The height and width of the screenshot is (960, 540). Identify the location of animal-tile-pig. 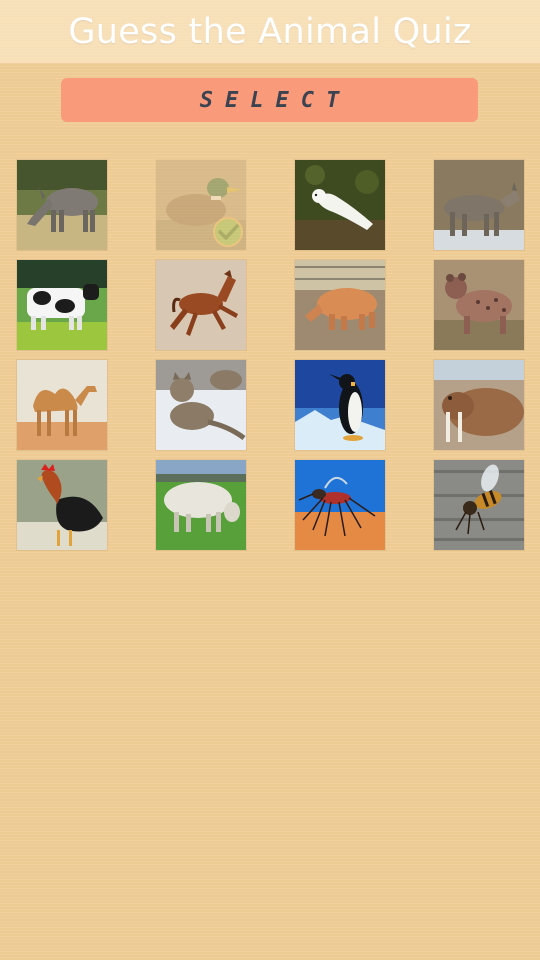
(340, 305).